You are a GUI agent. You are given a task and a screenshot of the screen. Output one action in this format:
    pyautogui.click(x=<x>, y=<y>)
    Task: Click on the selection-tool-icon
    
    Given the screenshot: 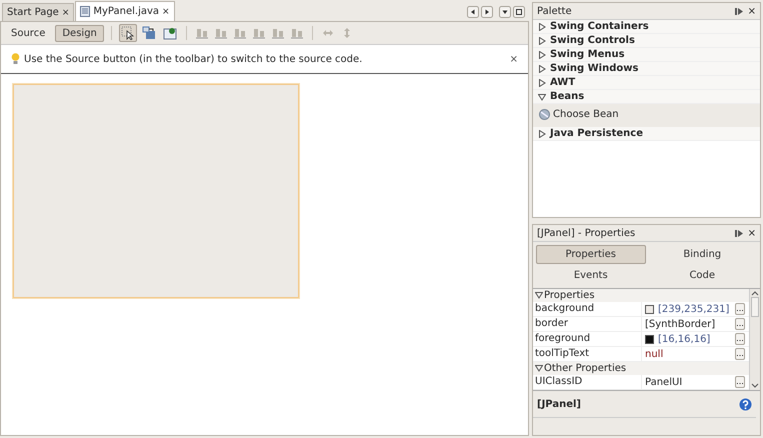 What is the action you would take?
    pyautogui.click(x=127, y=33)
    